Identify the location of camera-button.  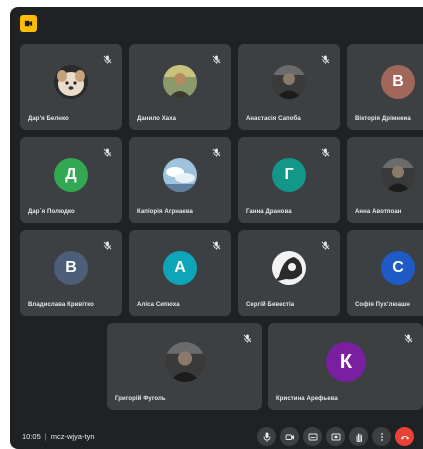
(289, 436).